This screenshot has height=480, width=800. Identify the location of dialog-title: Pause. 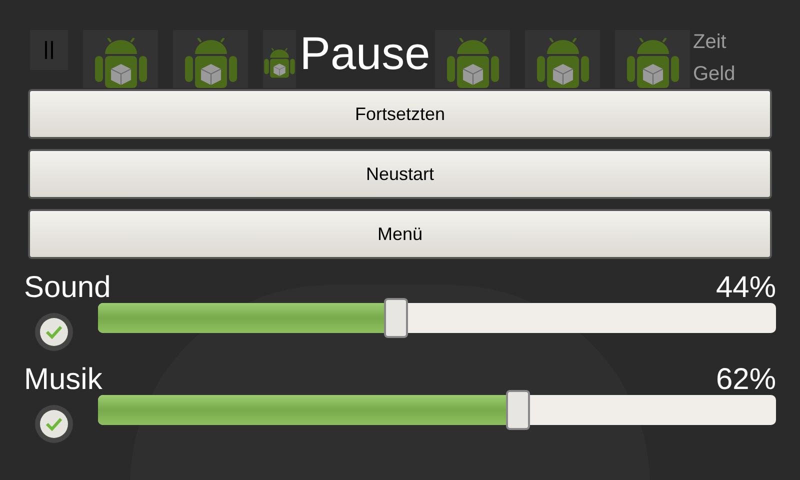
(365, 53).